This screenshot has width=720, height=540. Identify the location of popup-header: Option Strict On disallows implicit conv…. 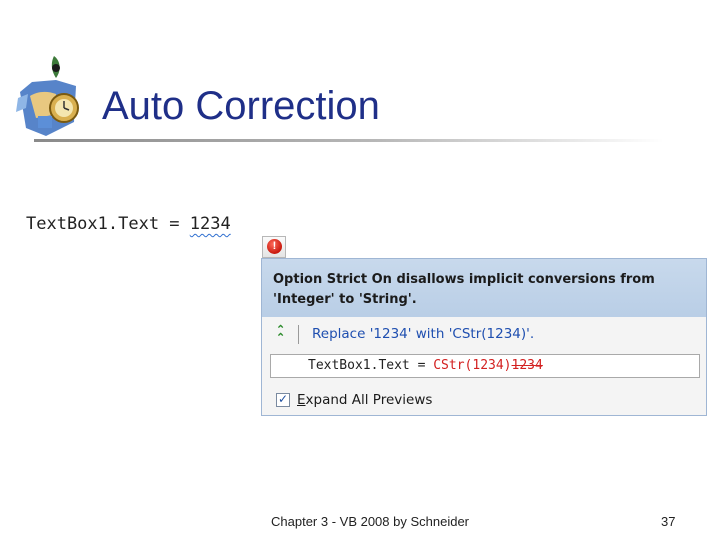
(484, 288).